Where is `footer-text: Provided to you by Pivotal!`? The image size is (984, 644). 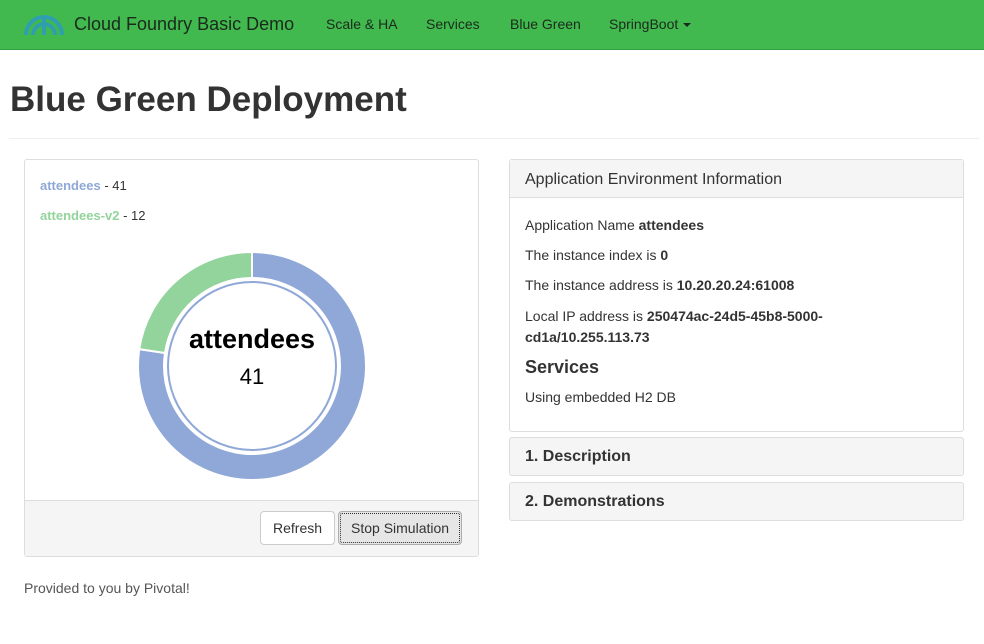
footer-text: Provided to you by Pivotal! is located at coordinates (107, 588).